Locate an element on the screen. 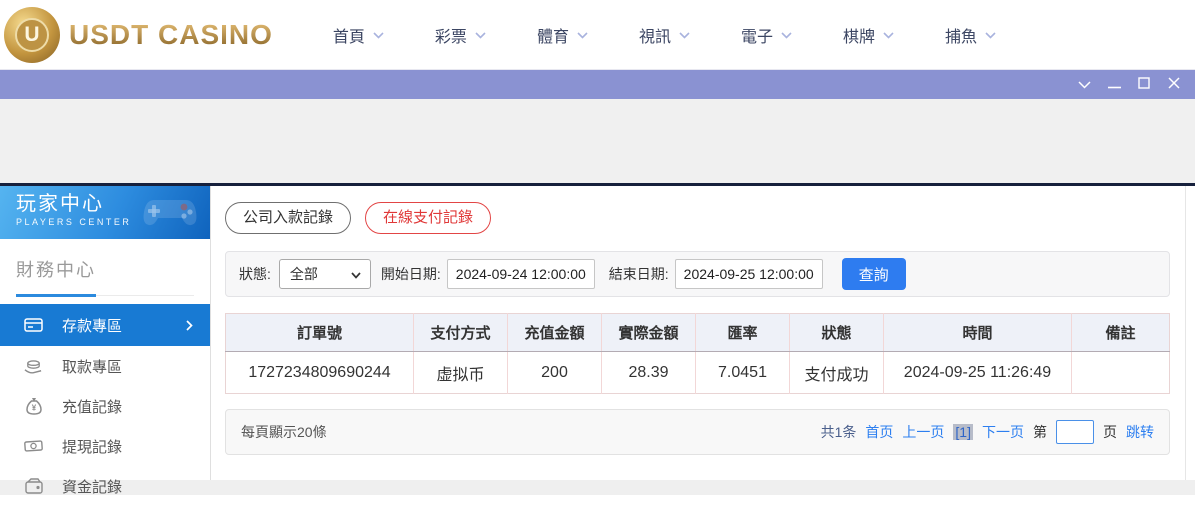 The height and width of the screenshot is (506, 1195). nav-label: 彩票 is located at coordinates (450, 37).